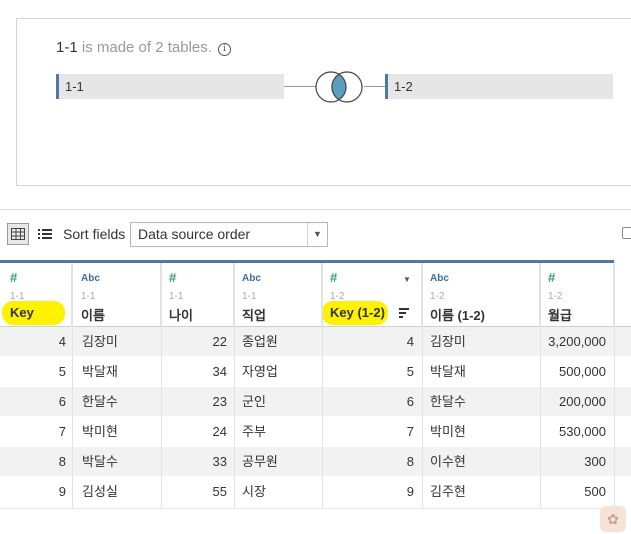  What do you see at coordinates (560, 314) in the screenshot?
I see `column-name: 월급` at bounding box center [560, 314].